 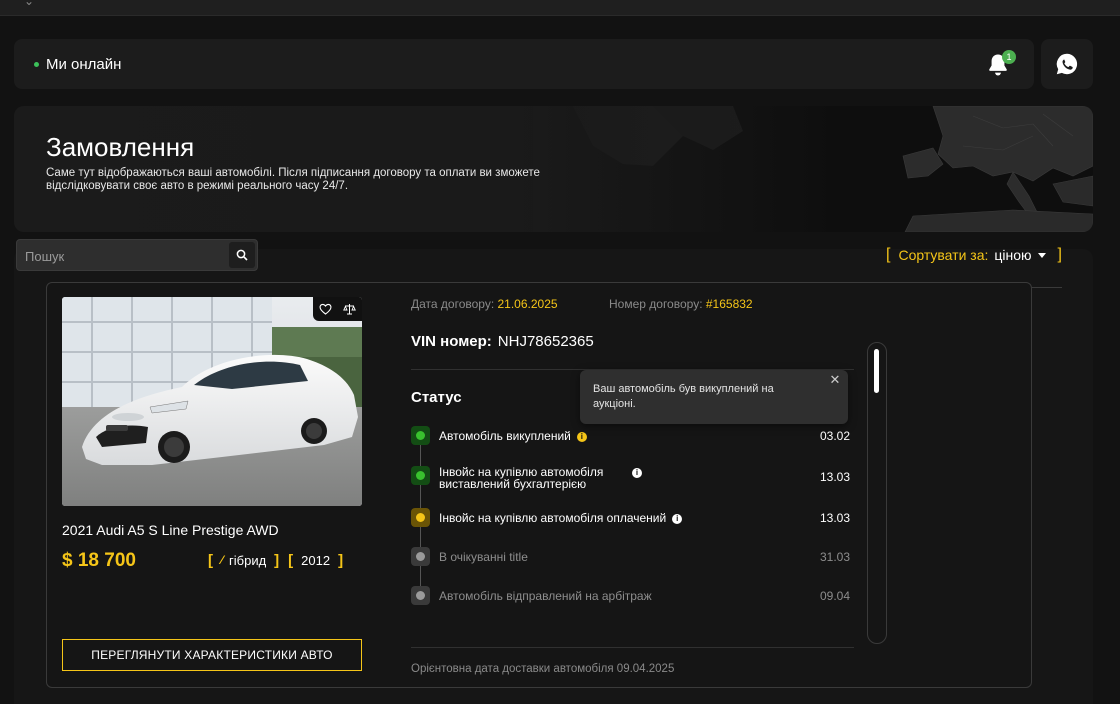 What do you see at coordinates (1013, 255) in the screenshot?
I see `sort-value: ціною` at bounding box center [1013, 255].